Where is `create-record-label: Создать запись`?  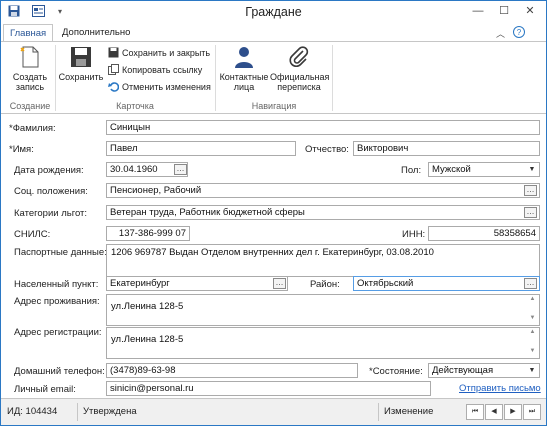
create-record-label: Создать запись is located at coordinates (30, 82).